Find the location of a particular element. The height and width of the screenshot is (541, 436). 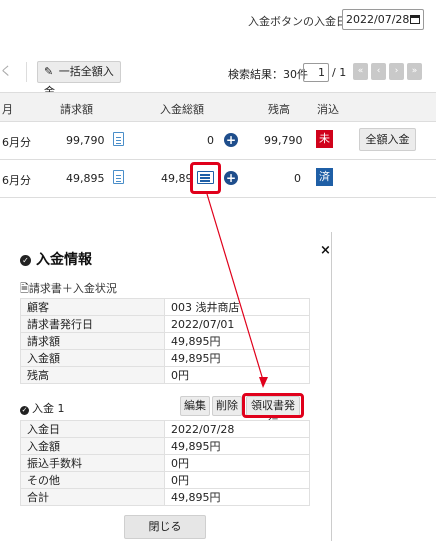

payment-value: 2022/07/28 is located at coordinates (237, 429).